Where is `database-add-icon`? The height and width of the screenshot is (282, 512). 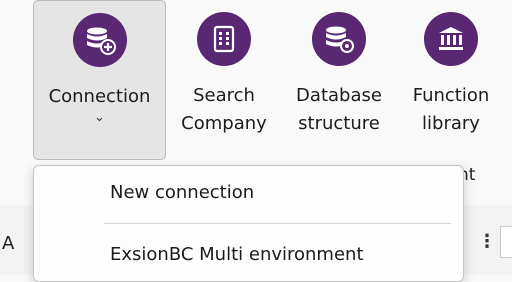 database-add-icon is located at coordinates (99, 40).